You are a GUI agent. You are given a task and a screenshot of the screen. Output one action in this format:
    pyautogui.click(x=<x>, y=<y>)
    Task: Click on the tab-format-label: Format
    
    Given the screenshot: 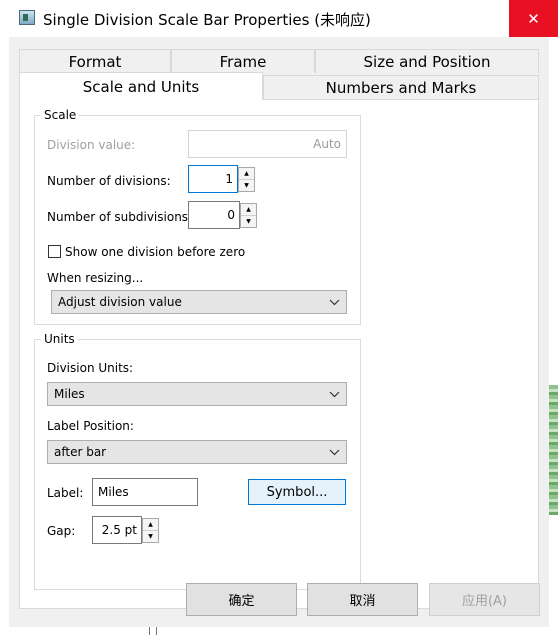 What is the action you would take?
    pyautogui.click(x=95, y=61)
    